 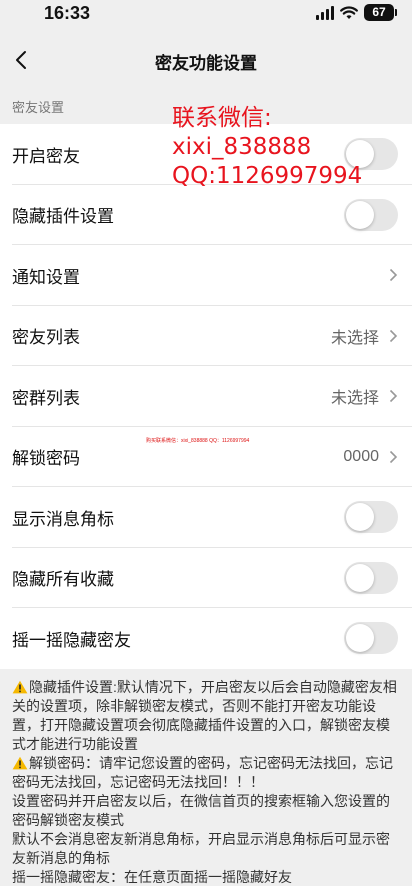 What do you see at coordinates (67, 13) in the screenshot?
I see `status-time: 16:33` at bounding box center [67, 13].